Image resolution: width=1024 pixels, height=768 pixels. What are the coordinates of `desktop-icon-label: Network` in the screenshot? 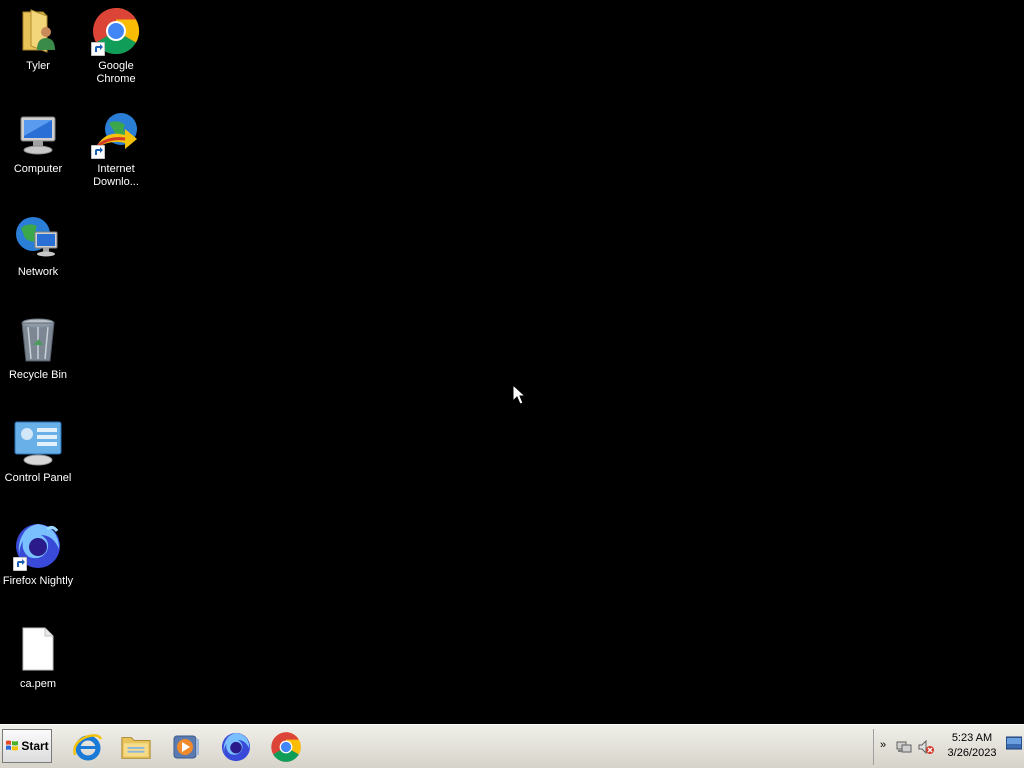 It's located at (38, 272).